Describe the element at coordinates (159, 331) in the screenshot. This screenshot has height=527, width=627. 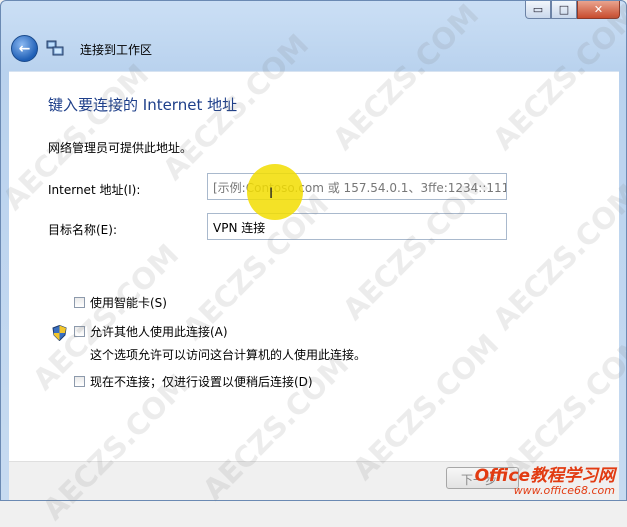
I see `allow-others-label: 允许其他人使用此连接(A)` at that location.